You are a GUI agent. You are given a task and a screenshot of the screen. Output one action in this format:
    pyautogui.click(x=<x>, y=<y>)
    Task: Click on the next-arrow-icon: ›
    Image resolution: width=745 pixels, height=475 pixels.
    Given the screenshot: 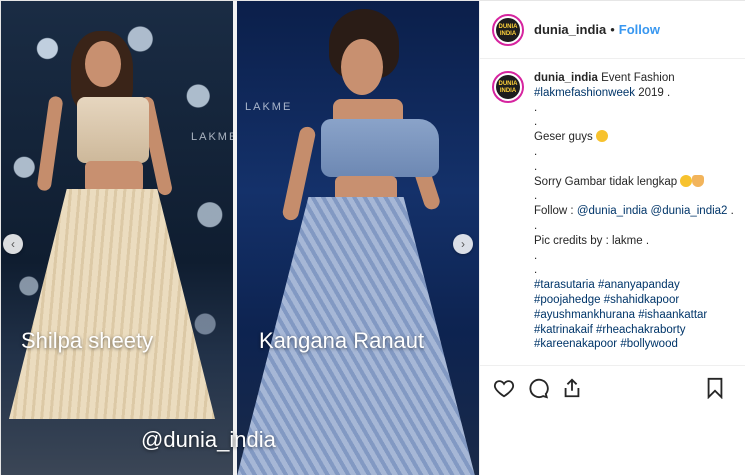 What is the action you would take?
    pyautogui.click(x=463, y=244)
    